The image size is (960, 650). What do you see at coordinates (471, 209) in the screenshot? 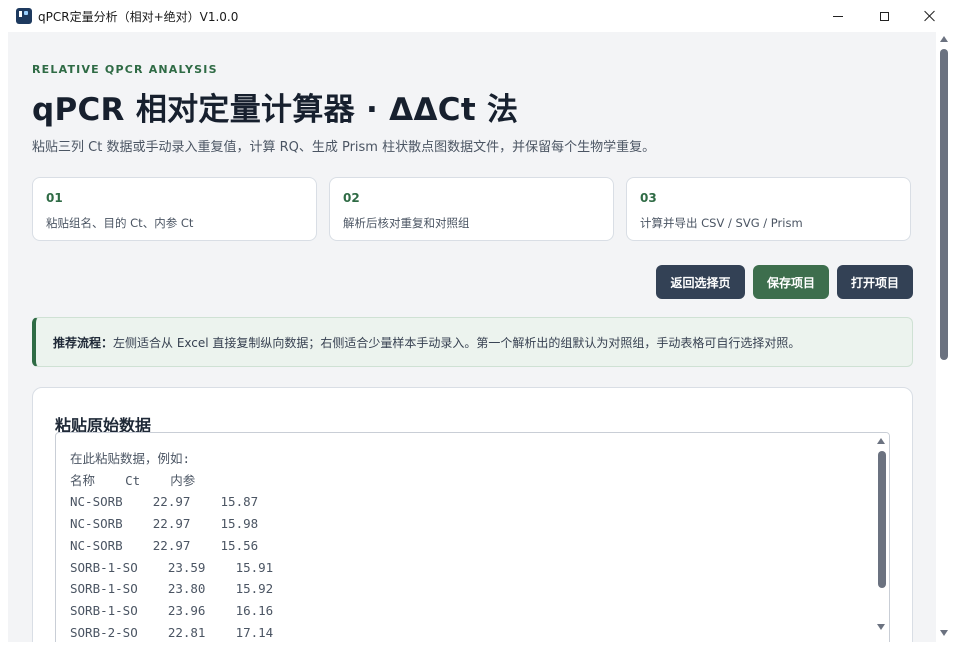
I see `step-card-2: 02 解析后核对重复和对照组` at bounding box center [471, 209].